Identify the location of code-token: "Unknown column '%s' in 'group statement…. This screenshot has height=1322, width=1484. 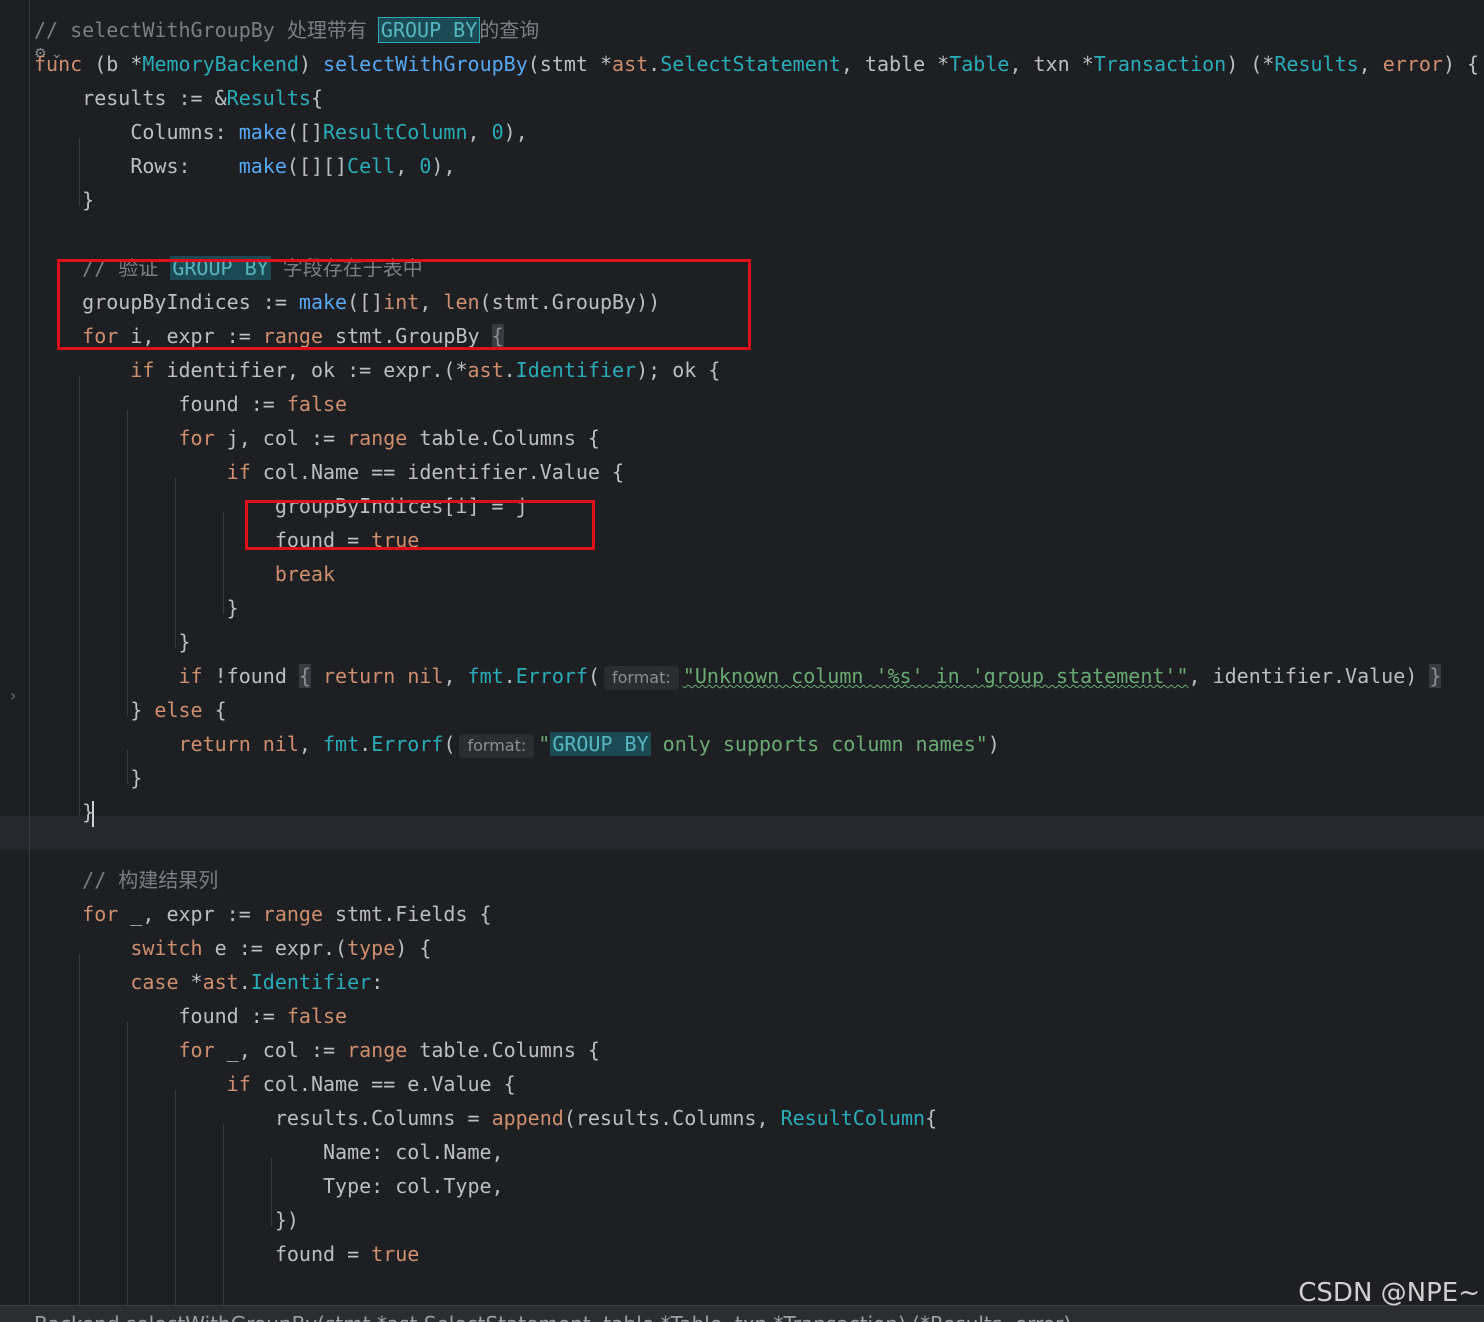
(935, 676).